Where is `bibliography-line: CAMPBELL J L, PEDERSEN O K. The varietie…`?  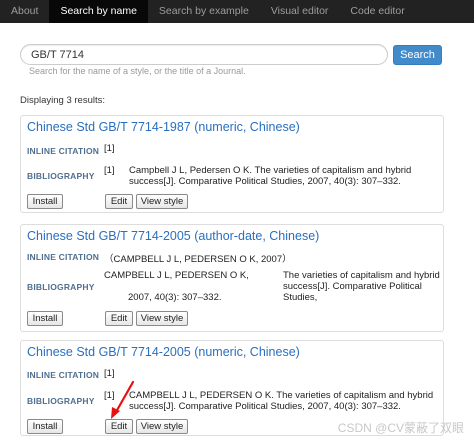
bibliography-line: CAMPBELL J L, PEDERSEN O K. The varietie… is located at coordinates (281, 395).